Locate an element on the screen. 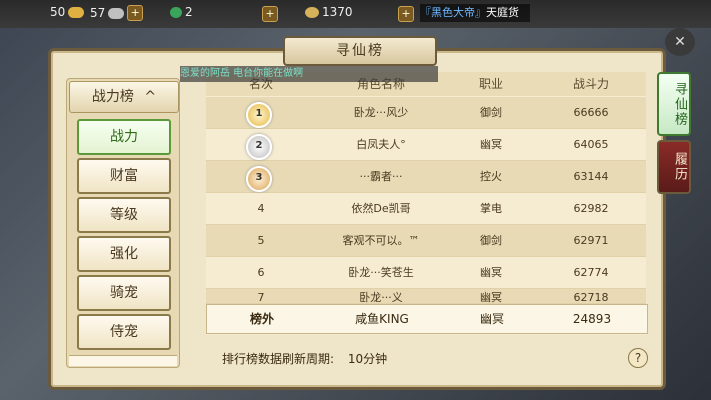  player-rank: 7 is located at coordinates (261, 297).